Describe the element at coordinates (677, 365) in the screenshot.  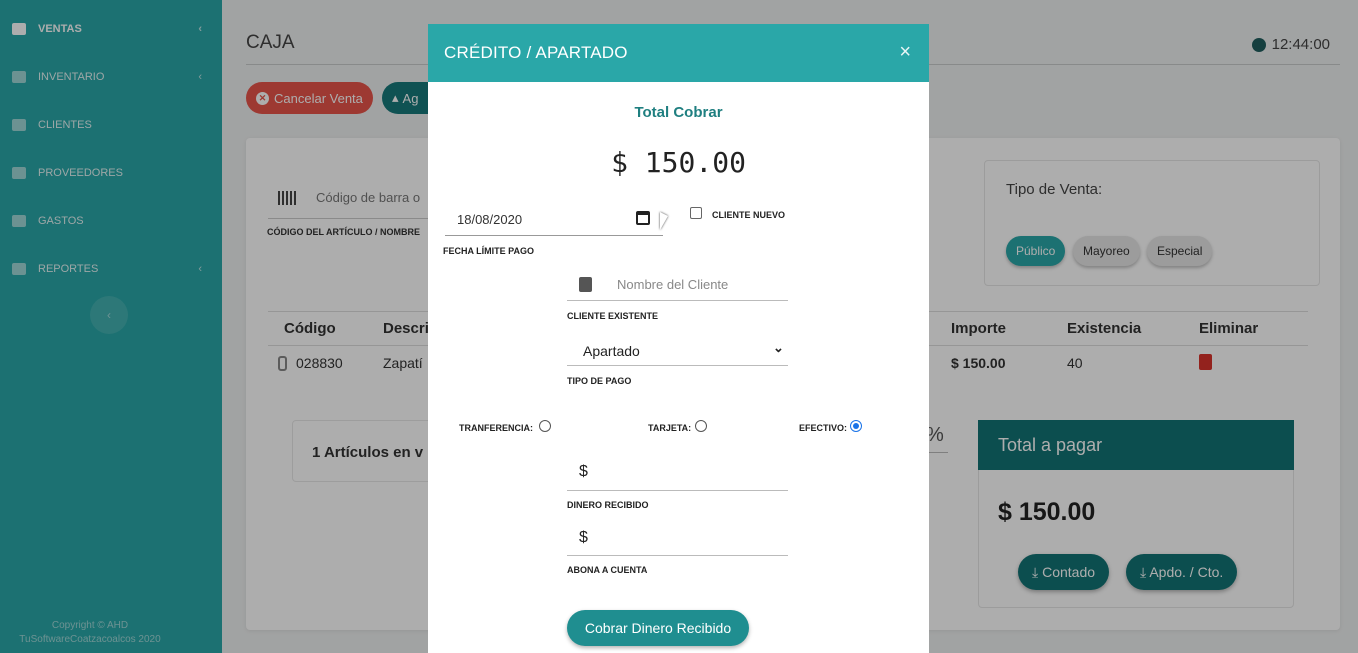
I see `tipo-pago-underline` at that location.